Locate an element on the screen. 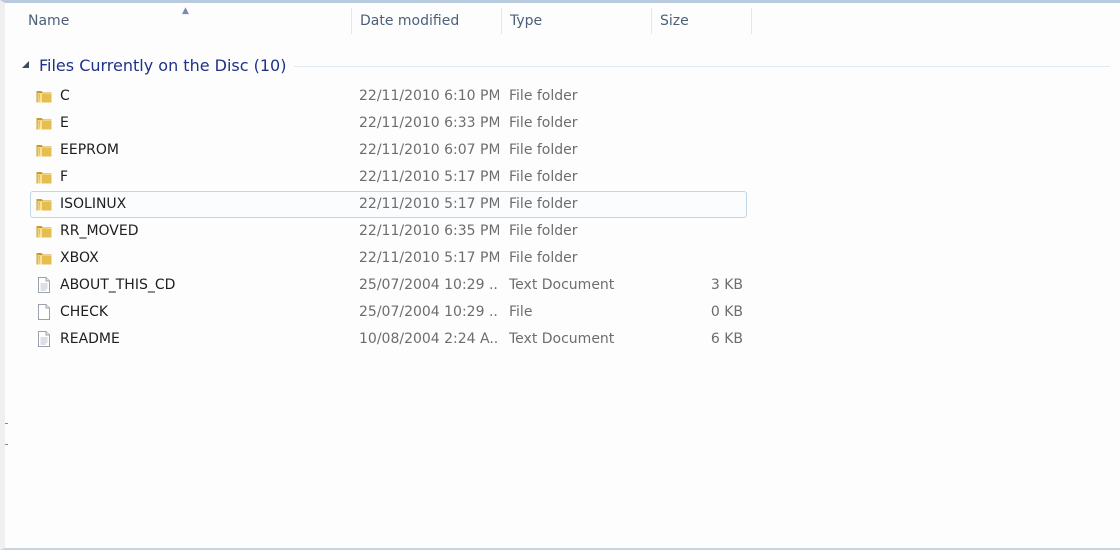 The width and height of the screenshot is (1120, 550). column-header-type-label: Type is located at coordinates (526, 21).